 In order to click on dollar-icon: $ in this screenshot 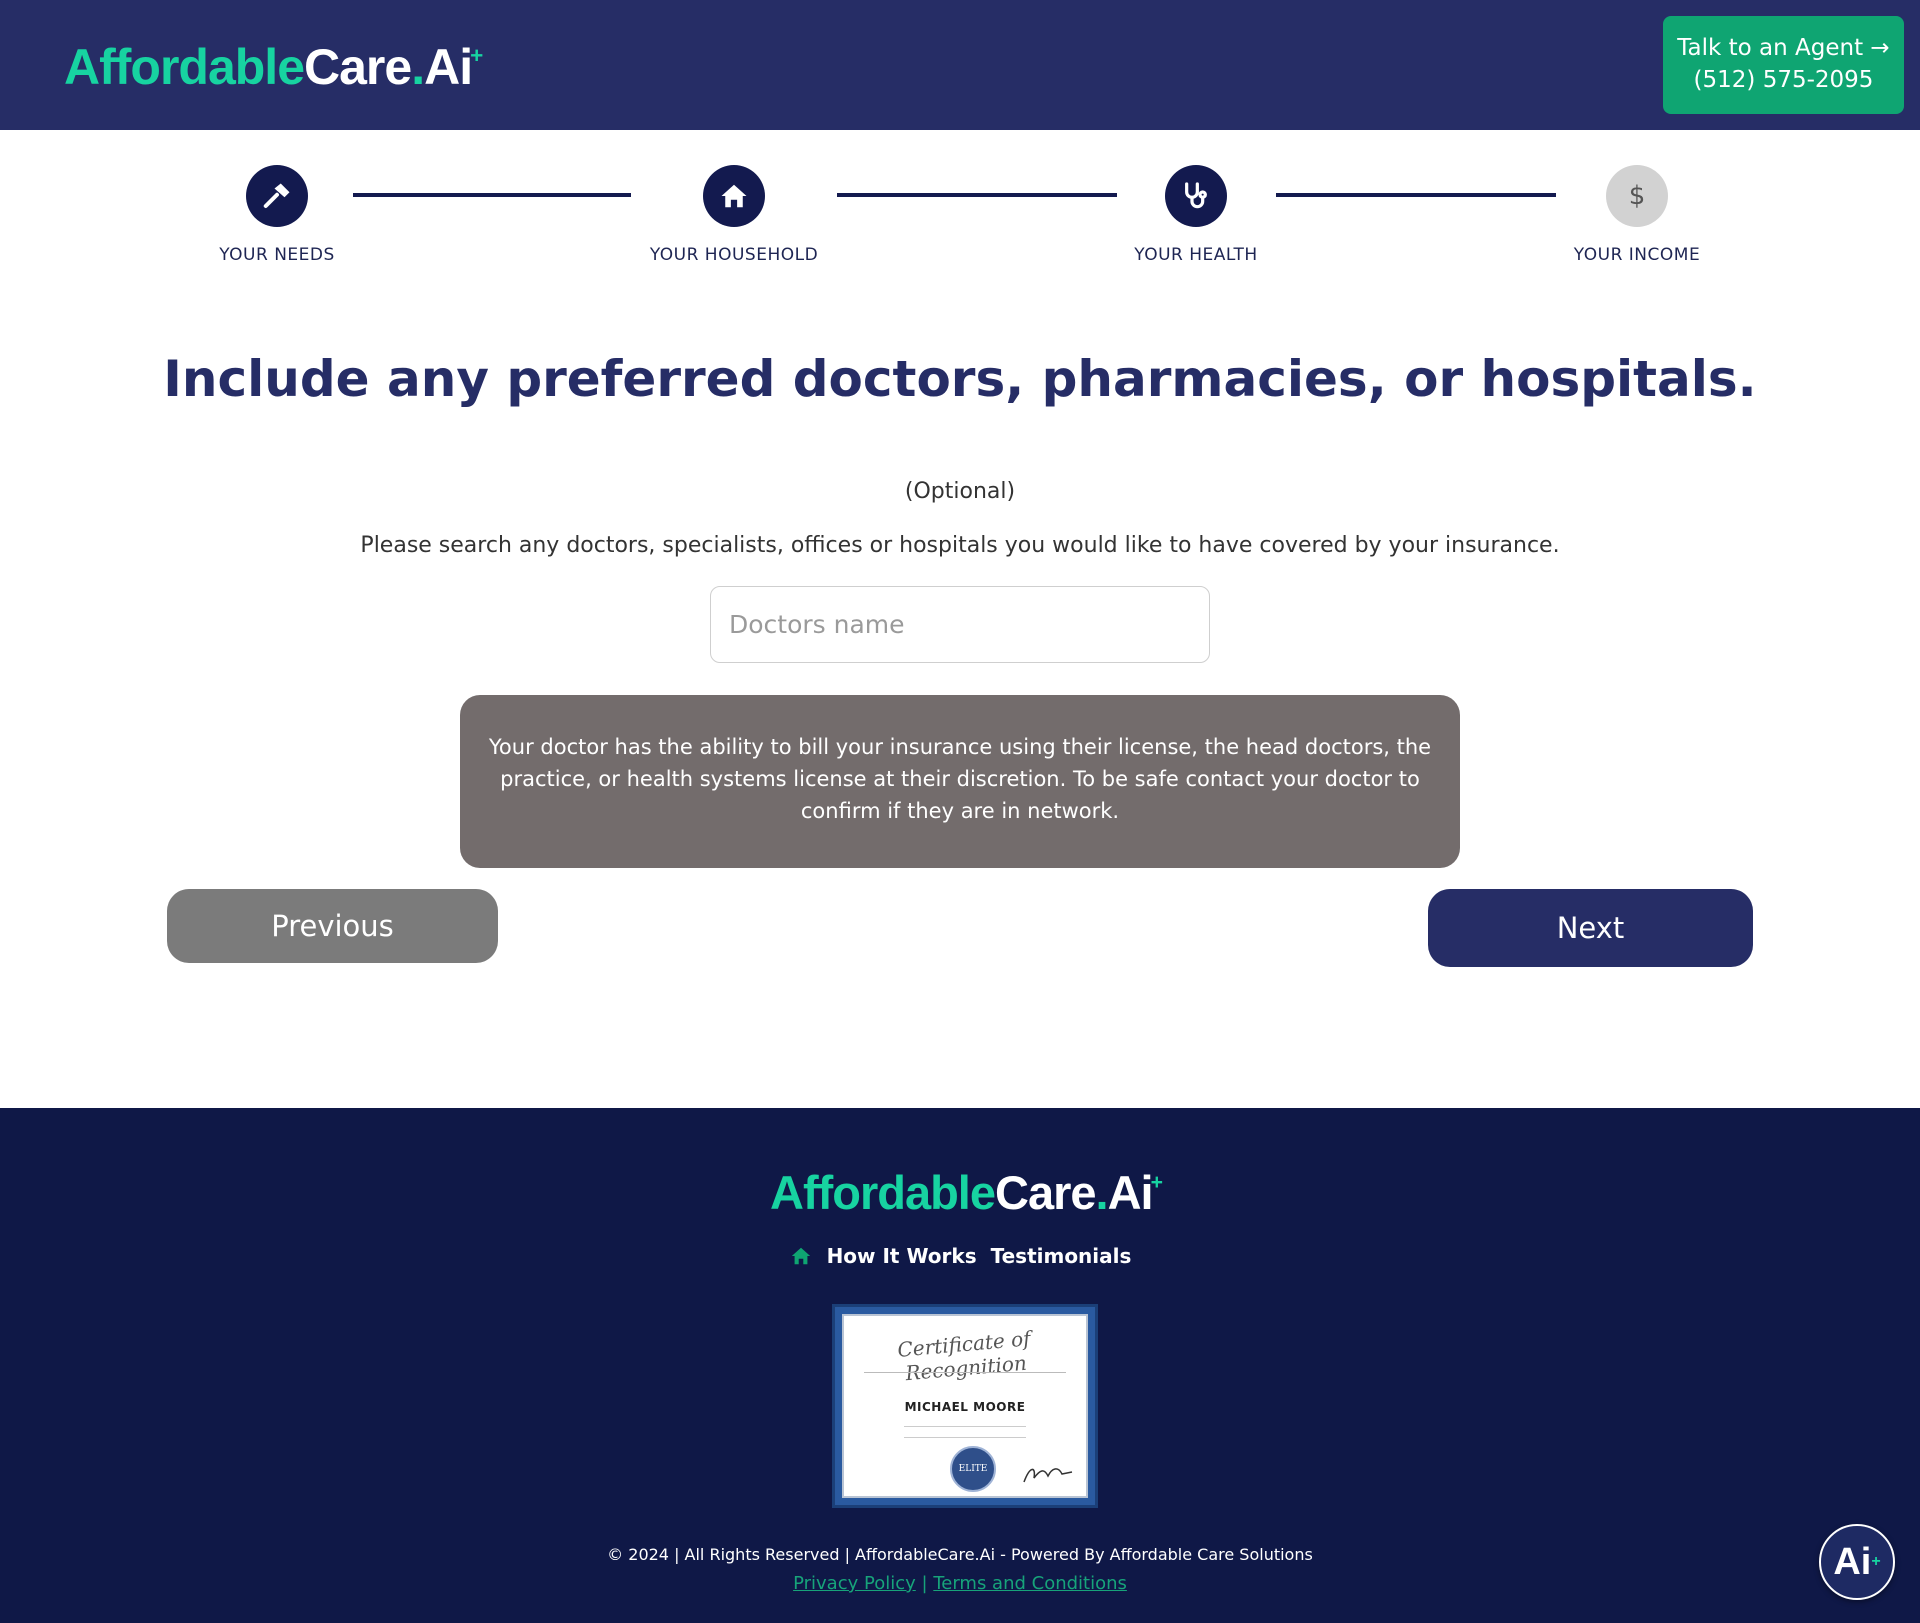, I will do `click(1637, 196)`.